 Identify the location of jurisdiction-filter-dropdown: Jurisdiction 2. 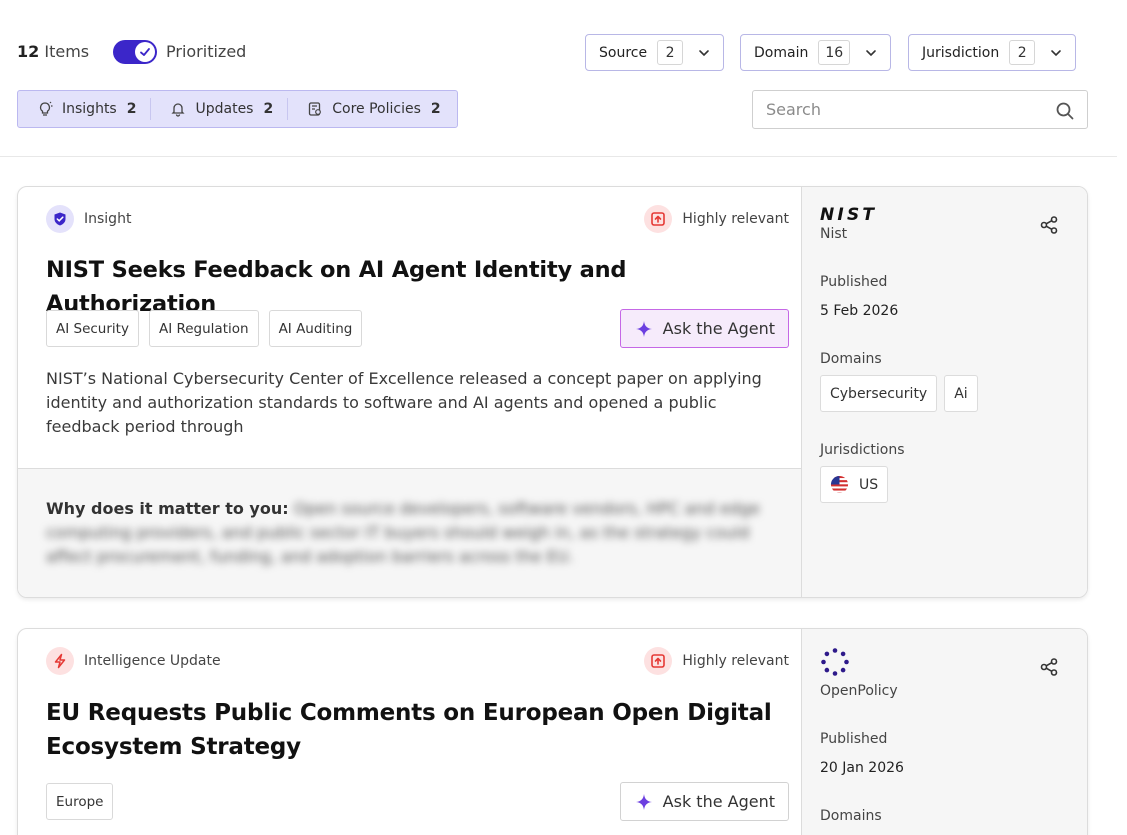
(992, 52).